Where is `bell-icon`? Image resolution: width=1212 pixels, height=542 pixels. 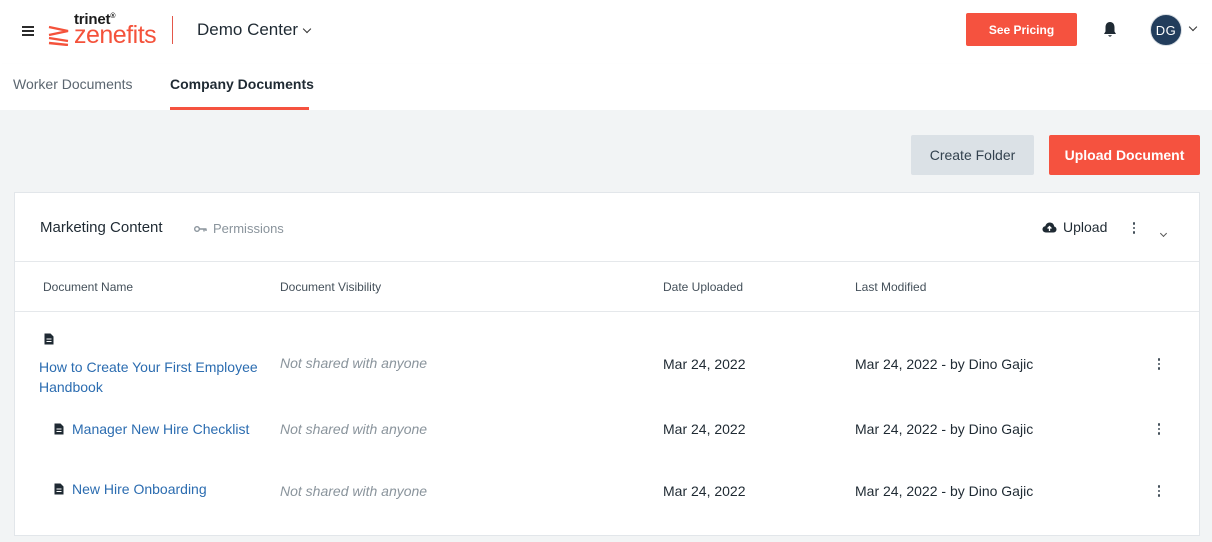 bell-icon is located at coordinates (1110, 29).